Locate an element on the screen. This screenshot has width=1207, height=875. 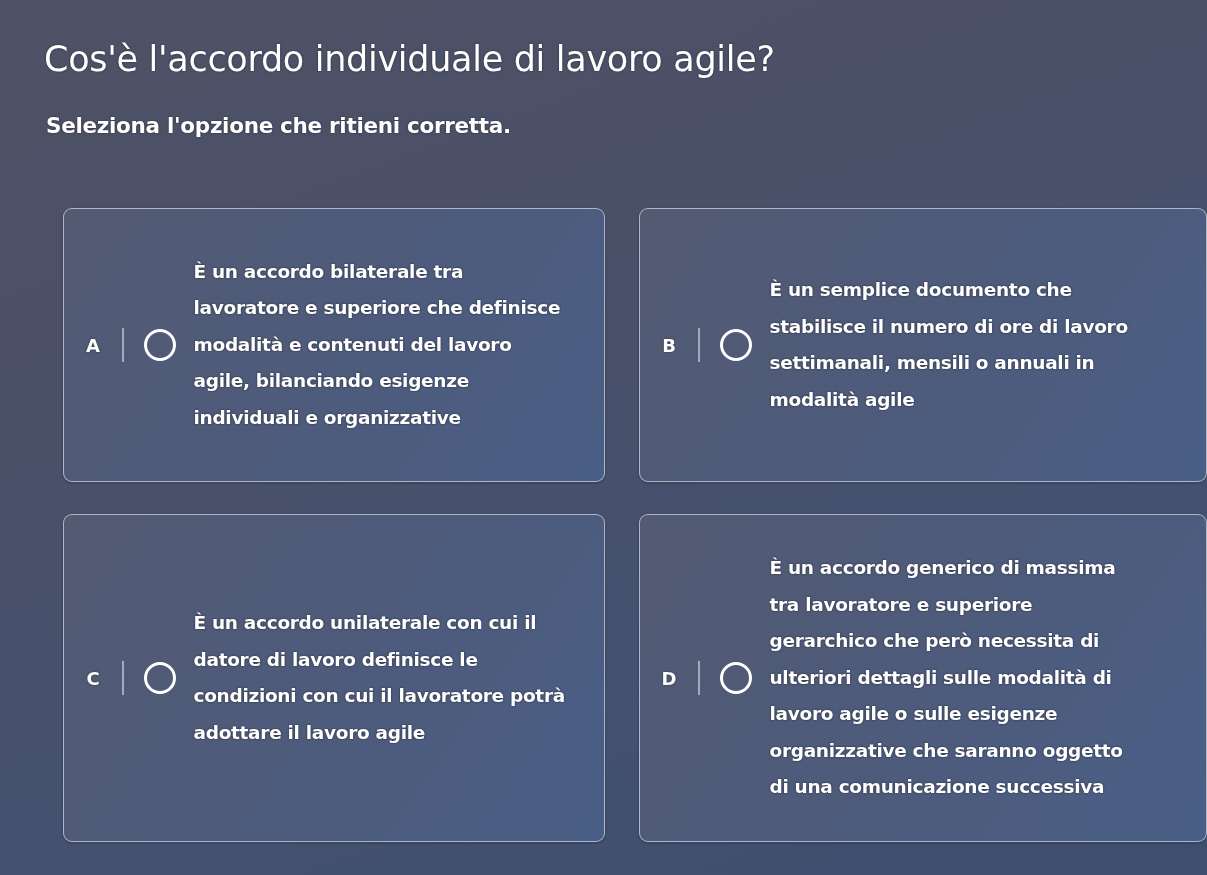
instruction-text: Seleziona l'opzione che ritieni corretta. is located at coordinates (278, 126).